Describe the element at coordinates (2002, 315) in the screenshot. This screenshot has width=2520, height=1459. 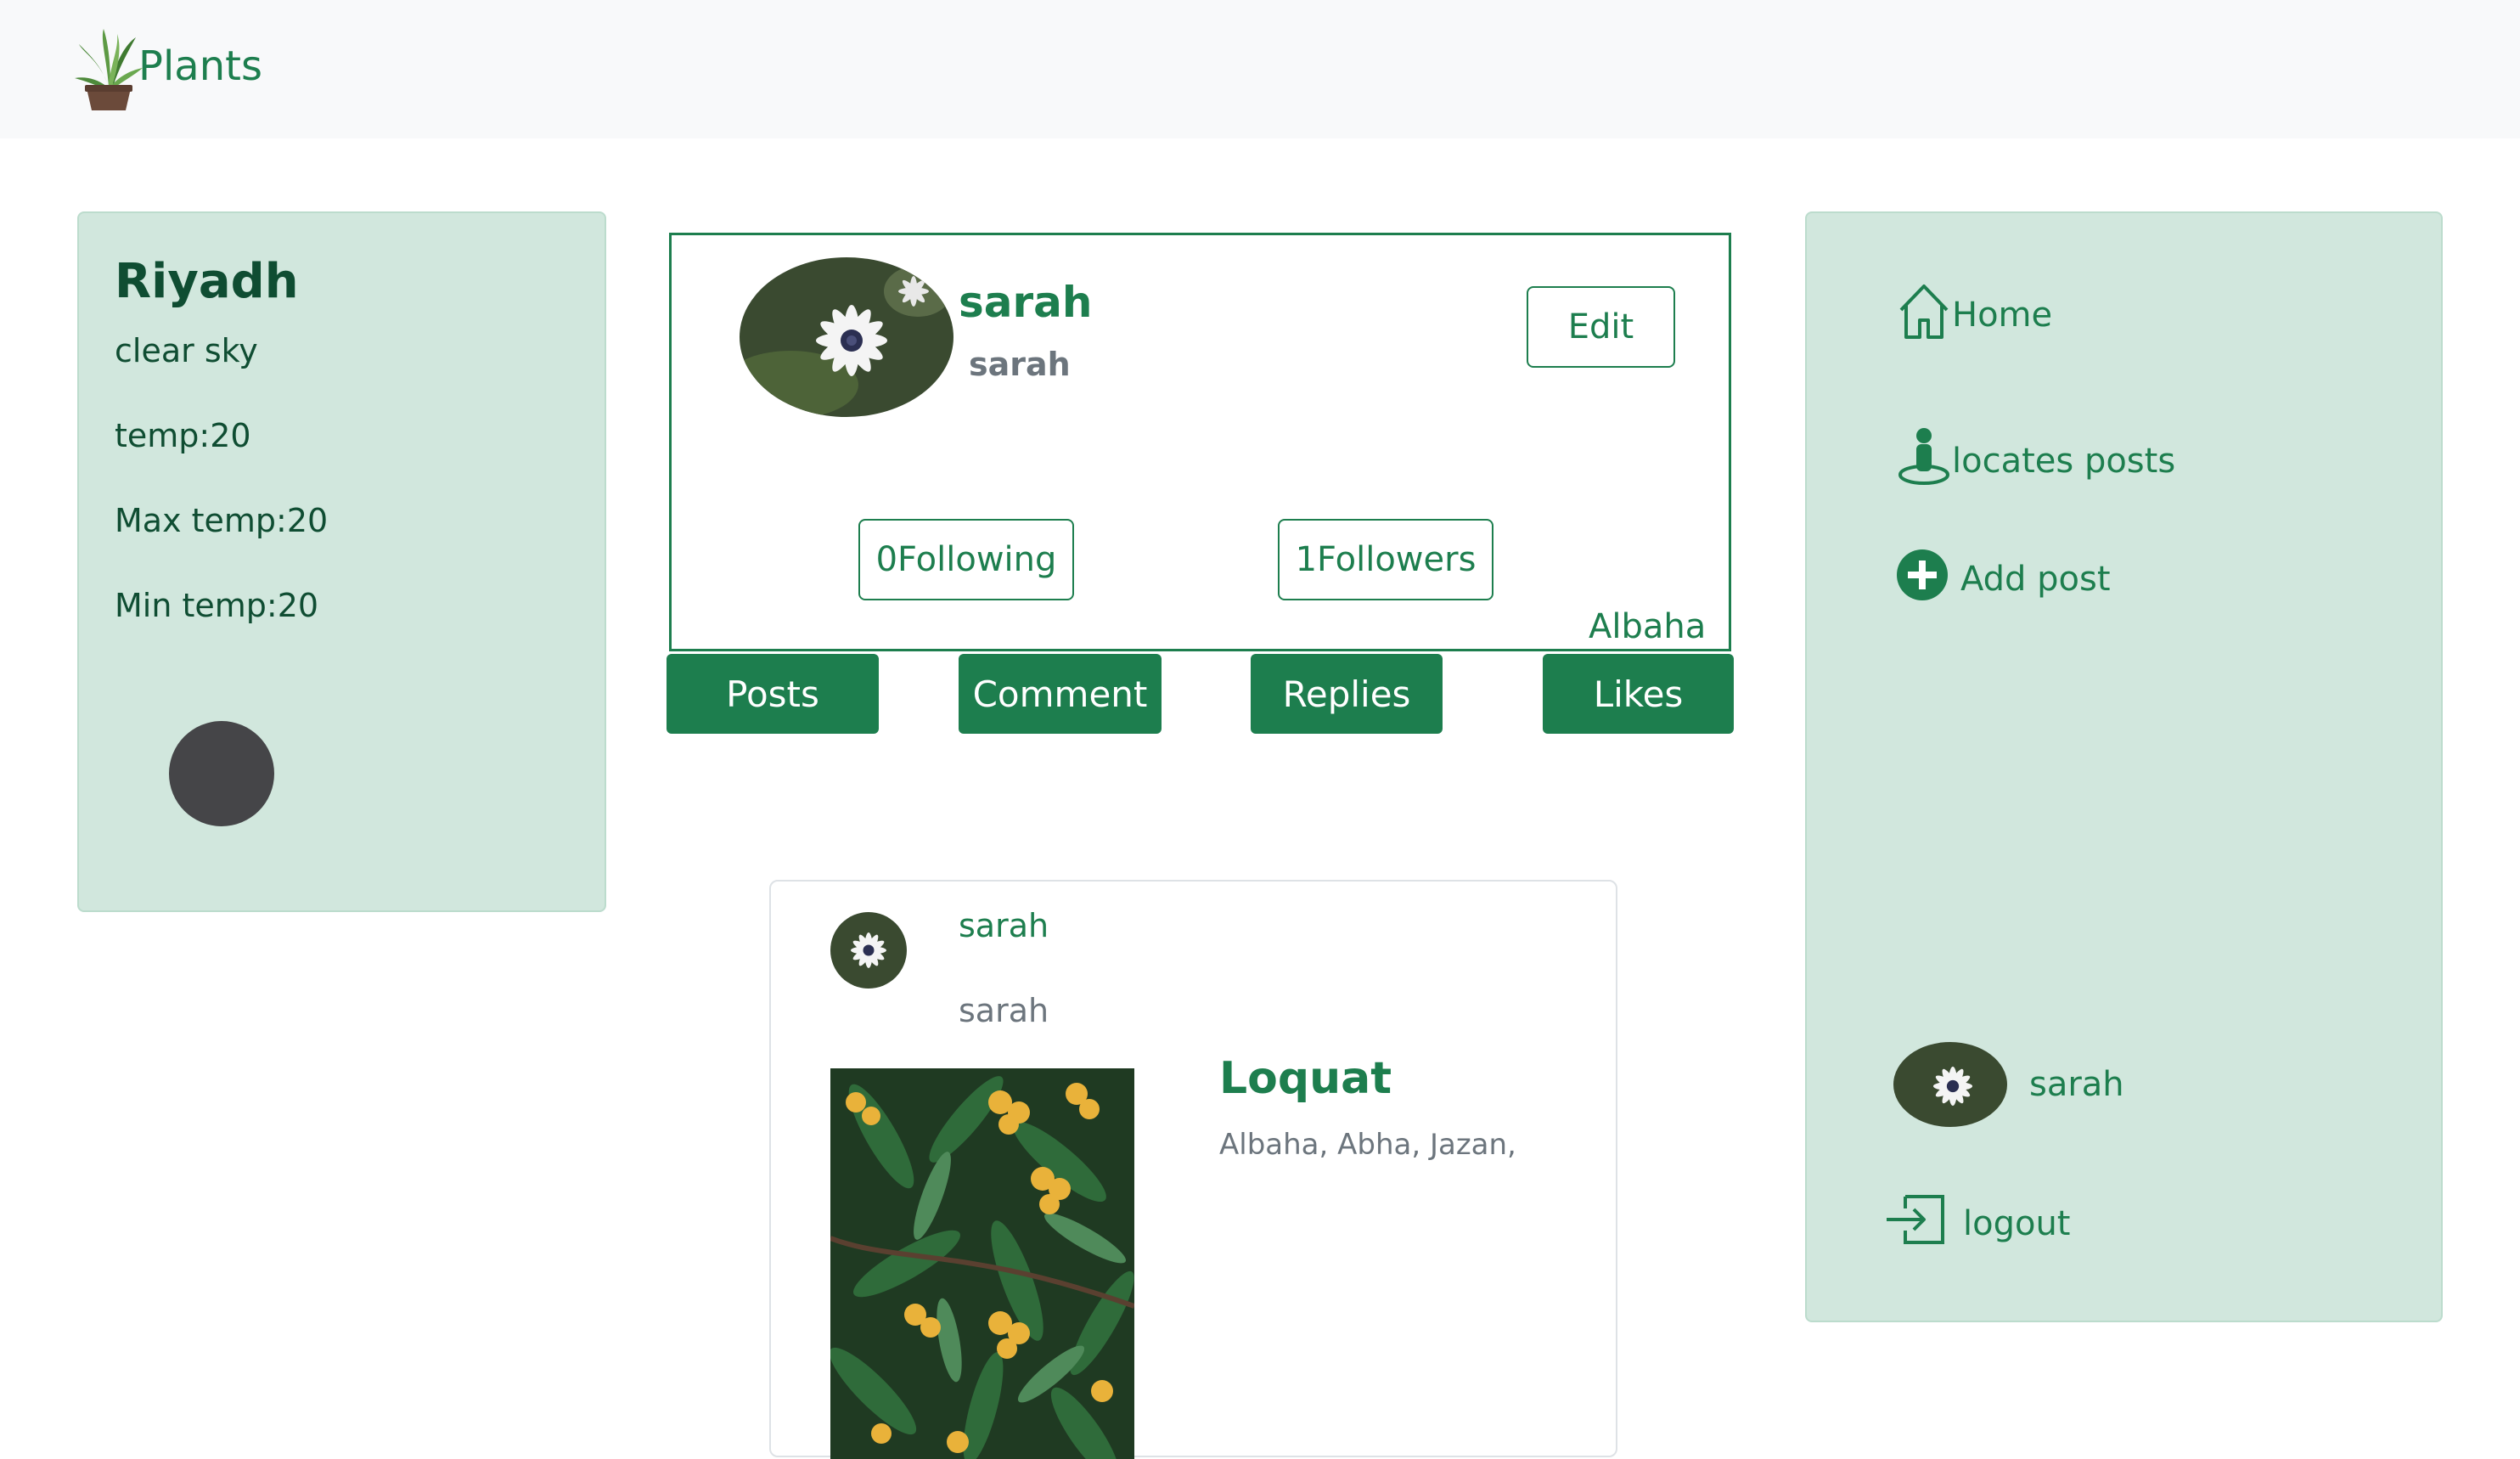
I see `sidebar-item-label: Home` at that location.